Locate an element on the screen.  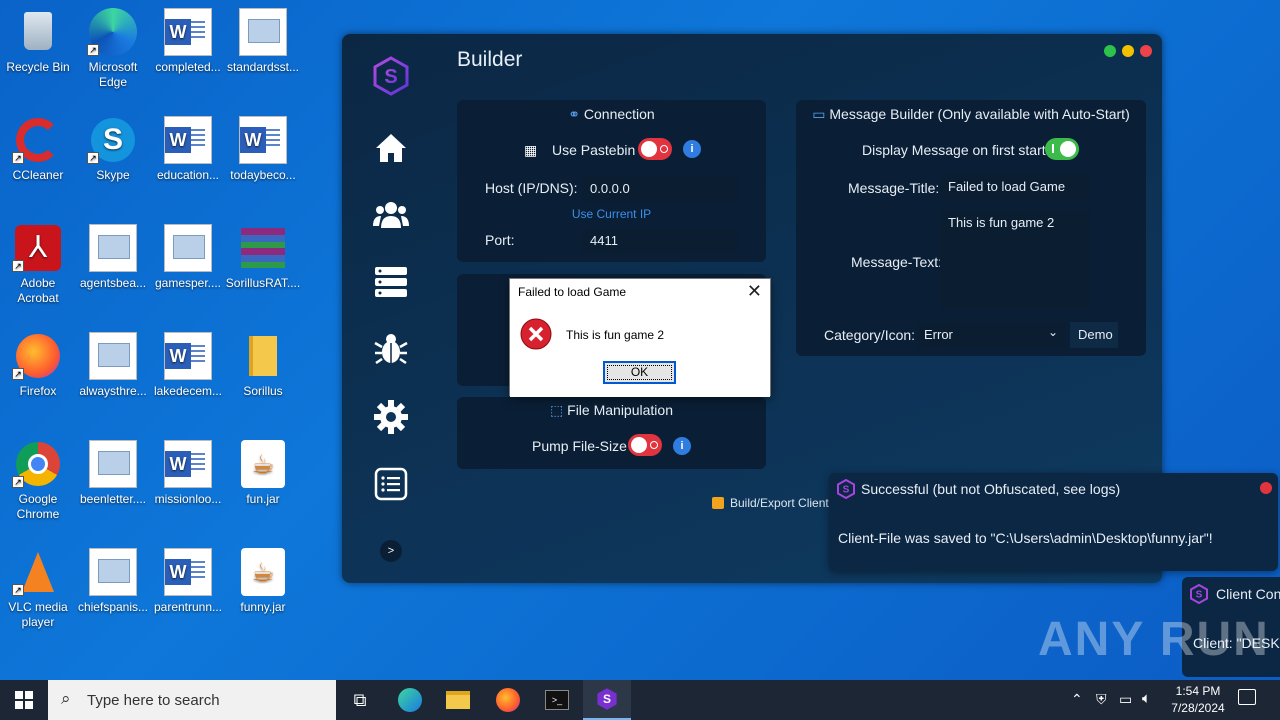
ok-button: OK is located at coordinates (639, 372).